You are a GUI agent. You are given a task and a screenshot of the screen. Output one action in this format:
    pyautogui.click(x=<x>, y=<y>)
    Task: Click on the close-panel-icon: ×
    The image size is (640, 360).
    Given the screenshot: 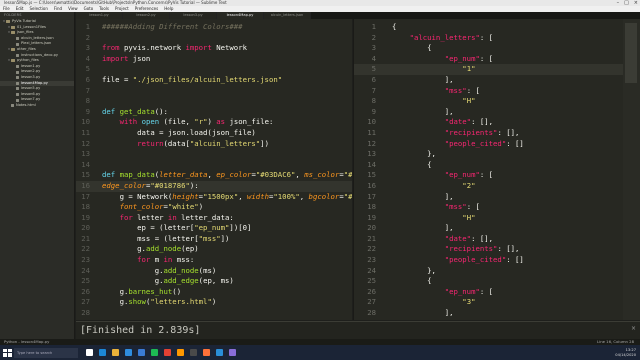 What is the action you would take?
    pyautogui.click(x=633, y=328)
    